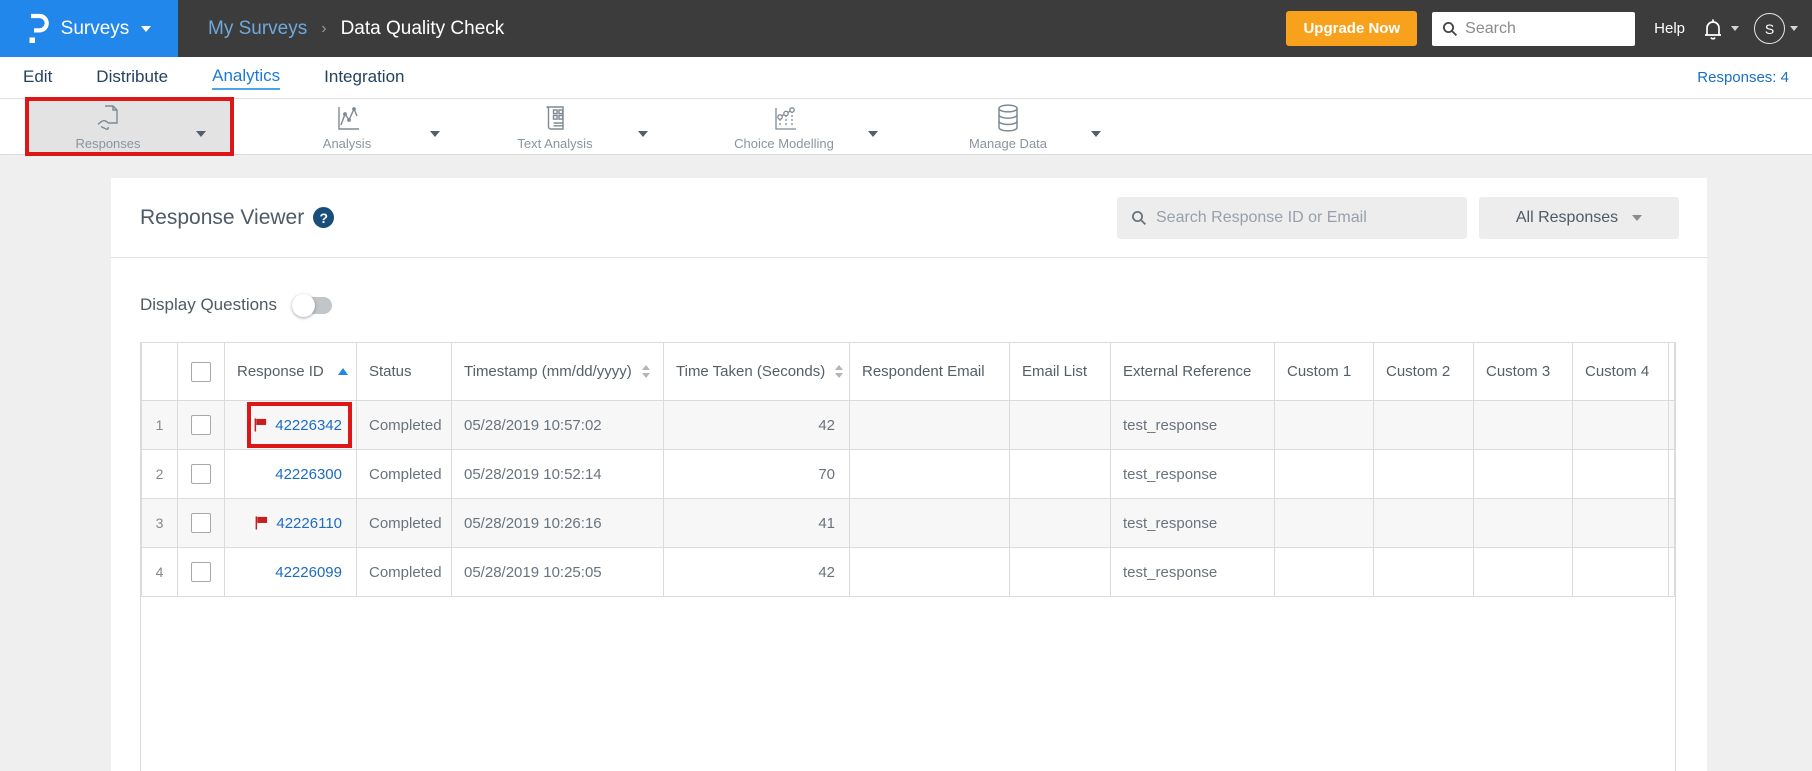 The width and height of the screenshot is (1812, 771). What do you see at coordinates (1669, 28) in the screenshot?
I see `help-link: Help` at bounding box center [1669, 28].